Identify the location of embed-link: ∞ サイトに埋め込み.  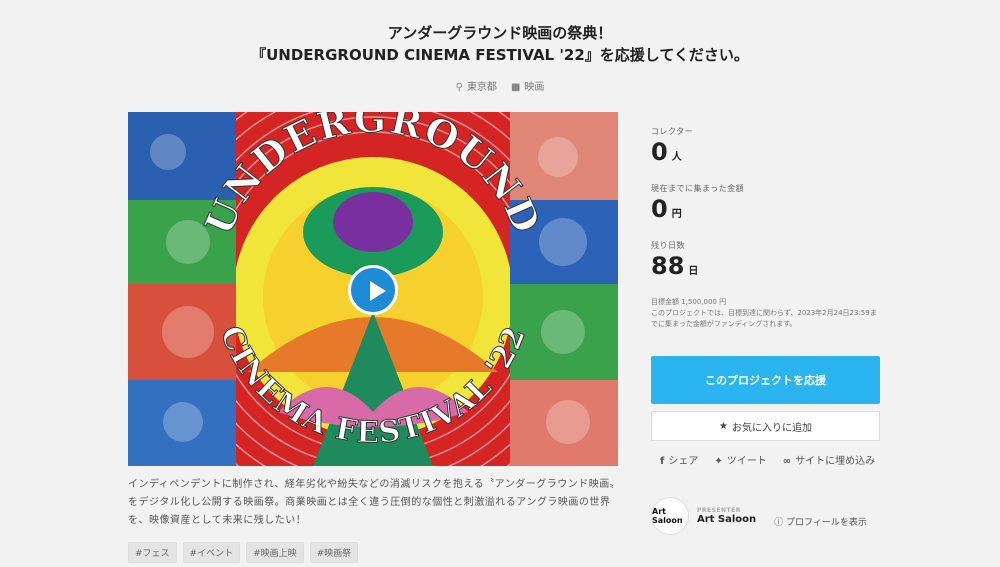
(829, 459).